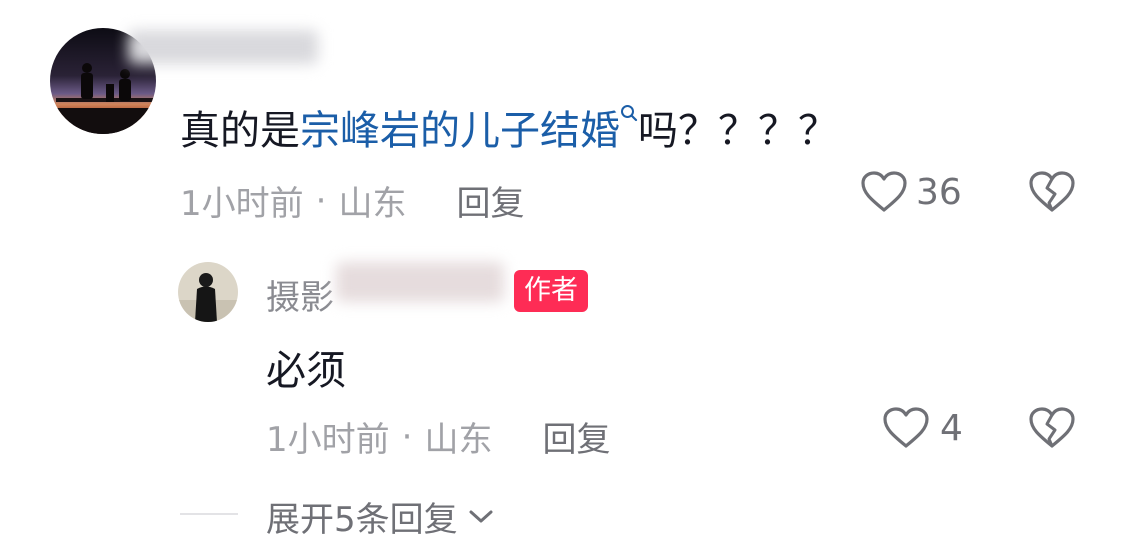 Image resolution: width=1133 pixels, height=541 pixels. Describe the element at coordinates (551, 291) in the screenshot. I see `author-badge: 作者` at that location.